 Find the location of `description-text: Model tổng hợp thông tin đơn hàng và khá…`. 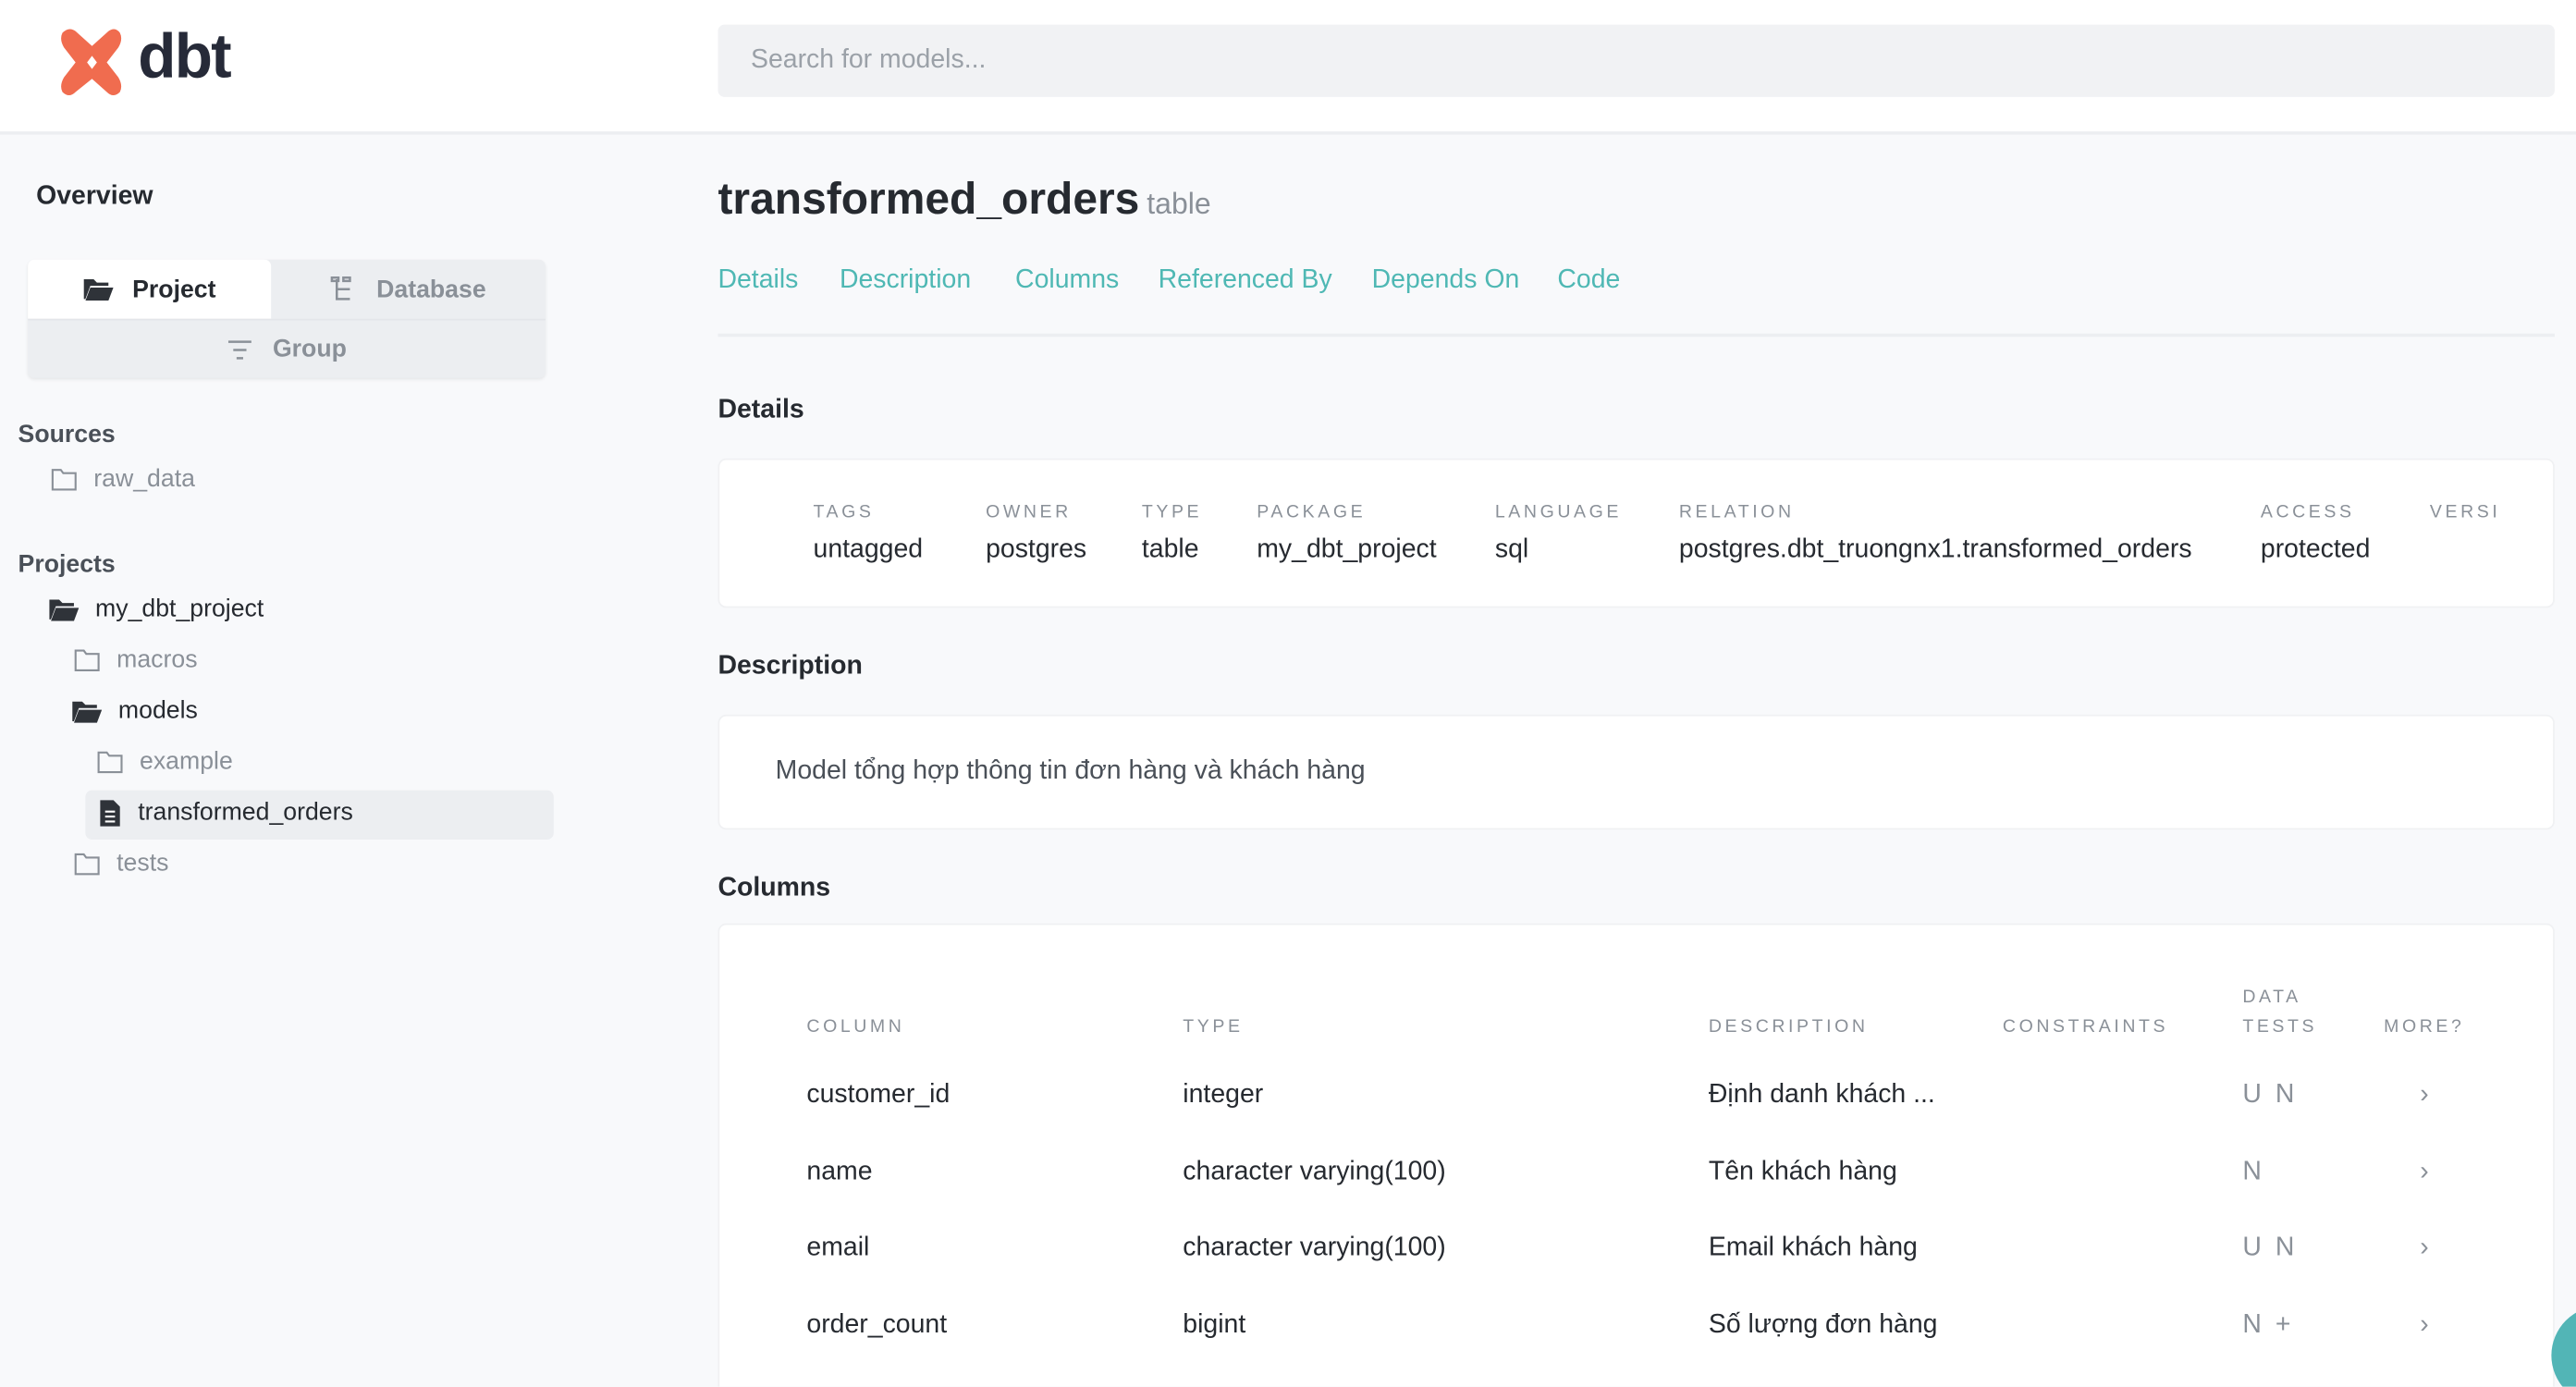

description-text: Model tổng hợp thông tin đơn hàng và khá… is located at coordinates (1070, 771).